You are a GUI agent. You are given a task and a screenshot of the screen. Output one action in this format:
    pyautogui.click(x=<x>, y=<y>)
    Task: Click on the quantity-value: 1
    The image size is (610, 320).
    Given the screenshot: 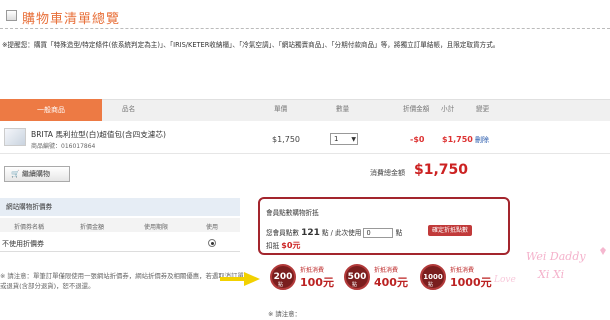 What is the action you would take?
    pyautogui.click(x=336, y=139)
    